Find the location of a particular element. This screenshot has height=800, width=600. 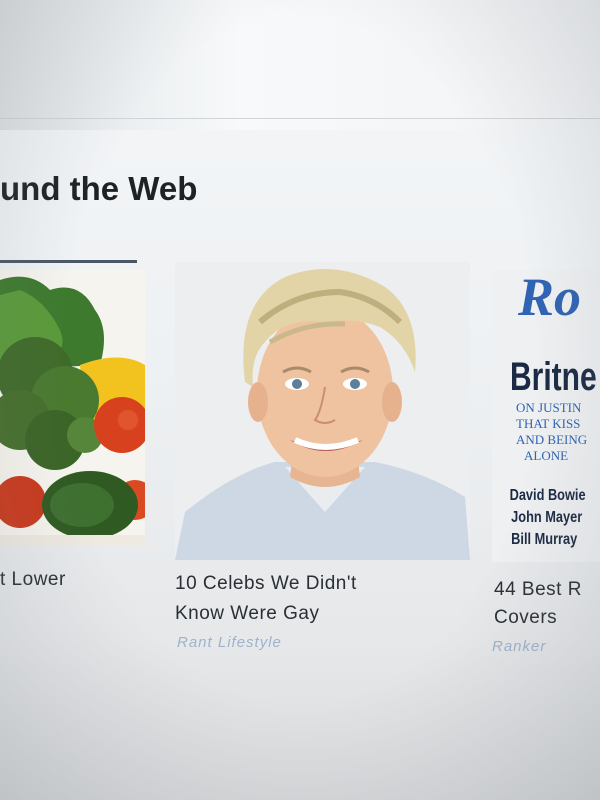

magazine-subline-3: AND BEING is located at coordinates (551, 439).